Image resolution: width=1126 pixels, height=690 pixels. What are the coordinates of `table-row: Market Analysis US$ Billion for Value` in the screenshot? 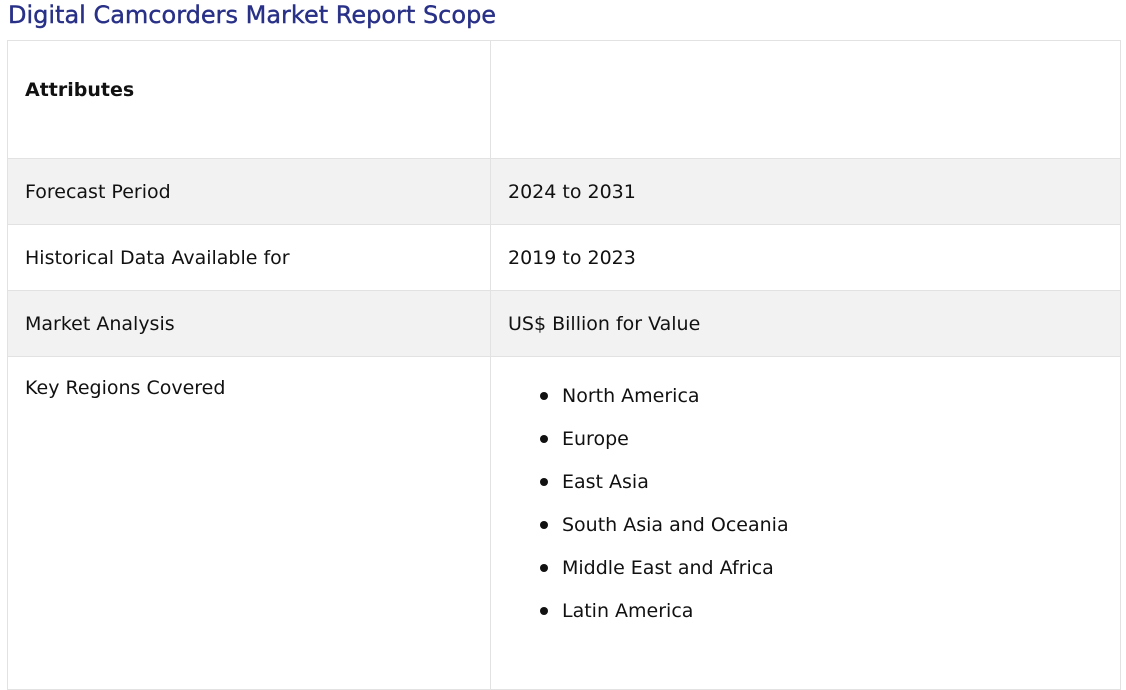 It's located at (564, 323).